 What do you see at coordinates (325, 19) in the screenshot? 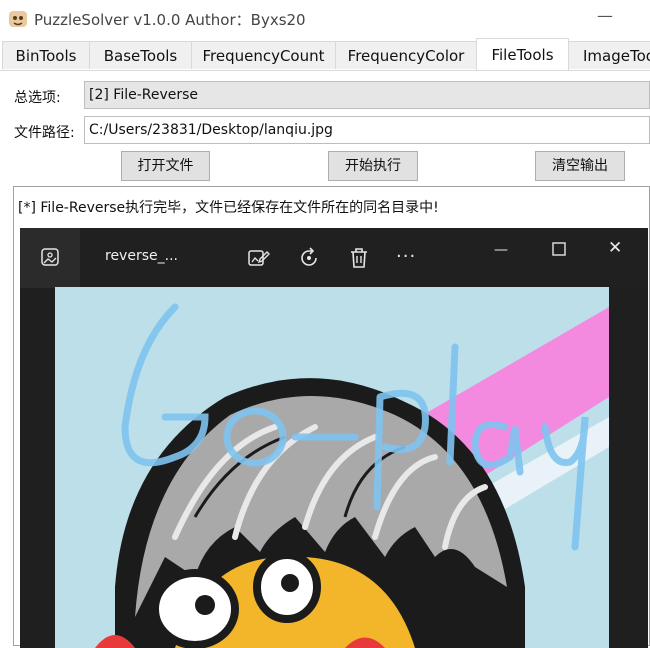
I see `title-bar: PuzzleSolver v1.0.0 Author：Byxs20 —` at bounding box center [325, 19].